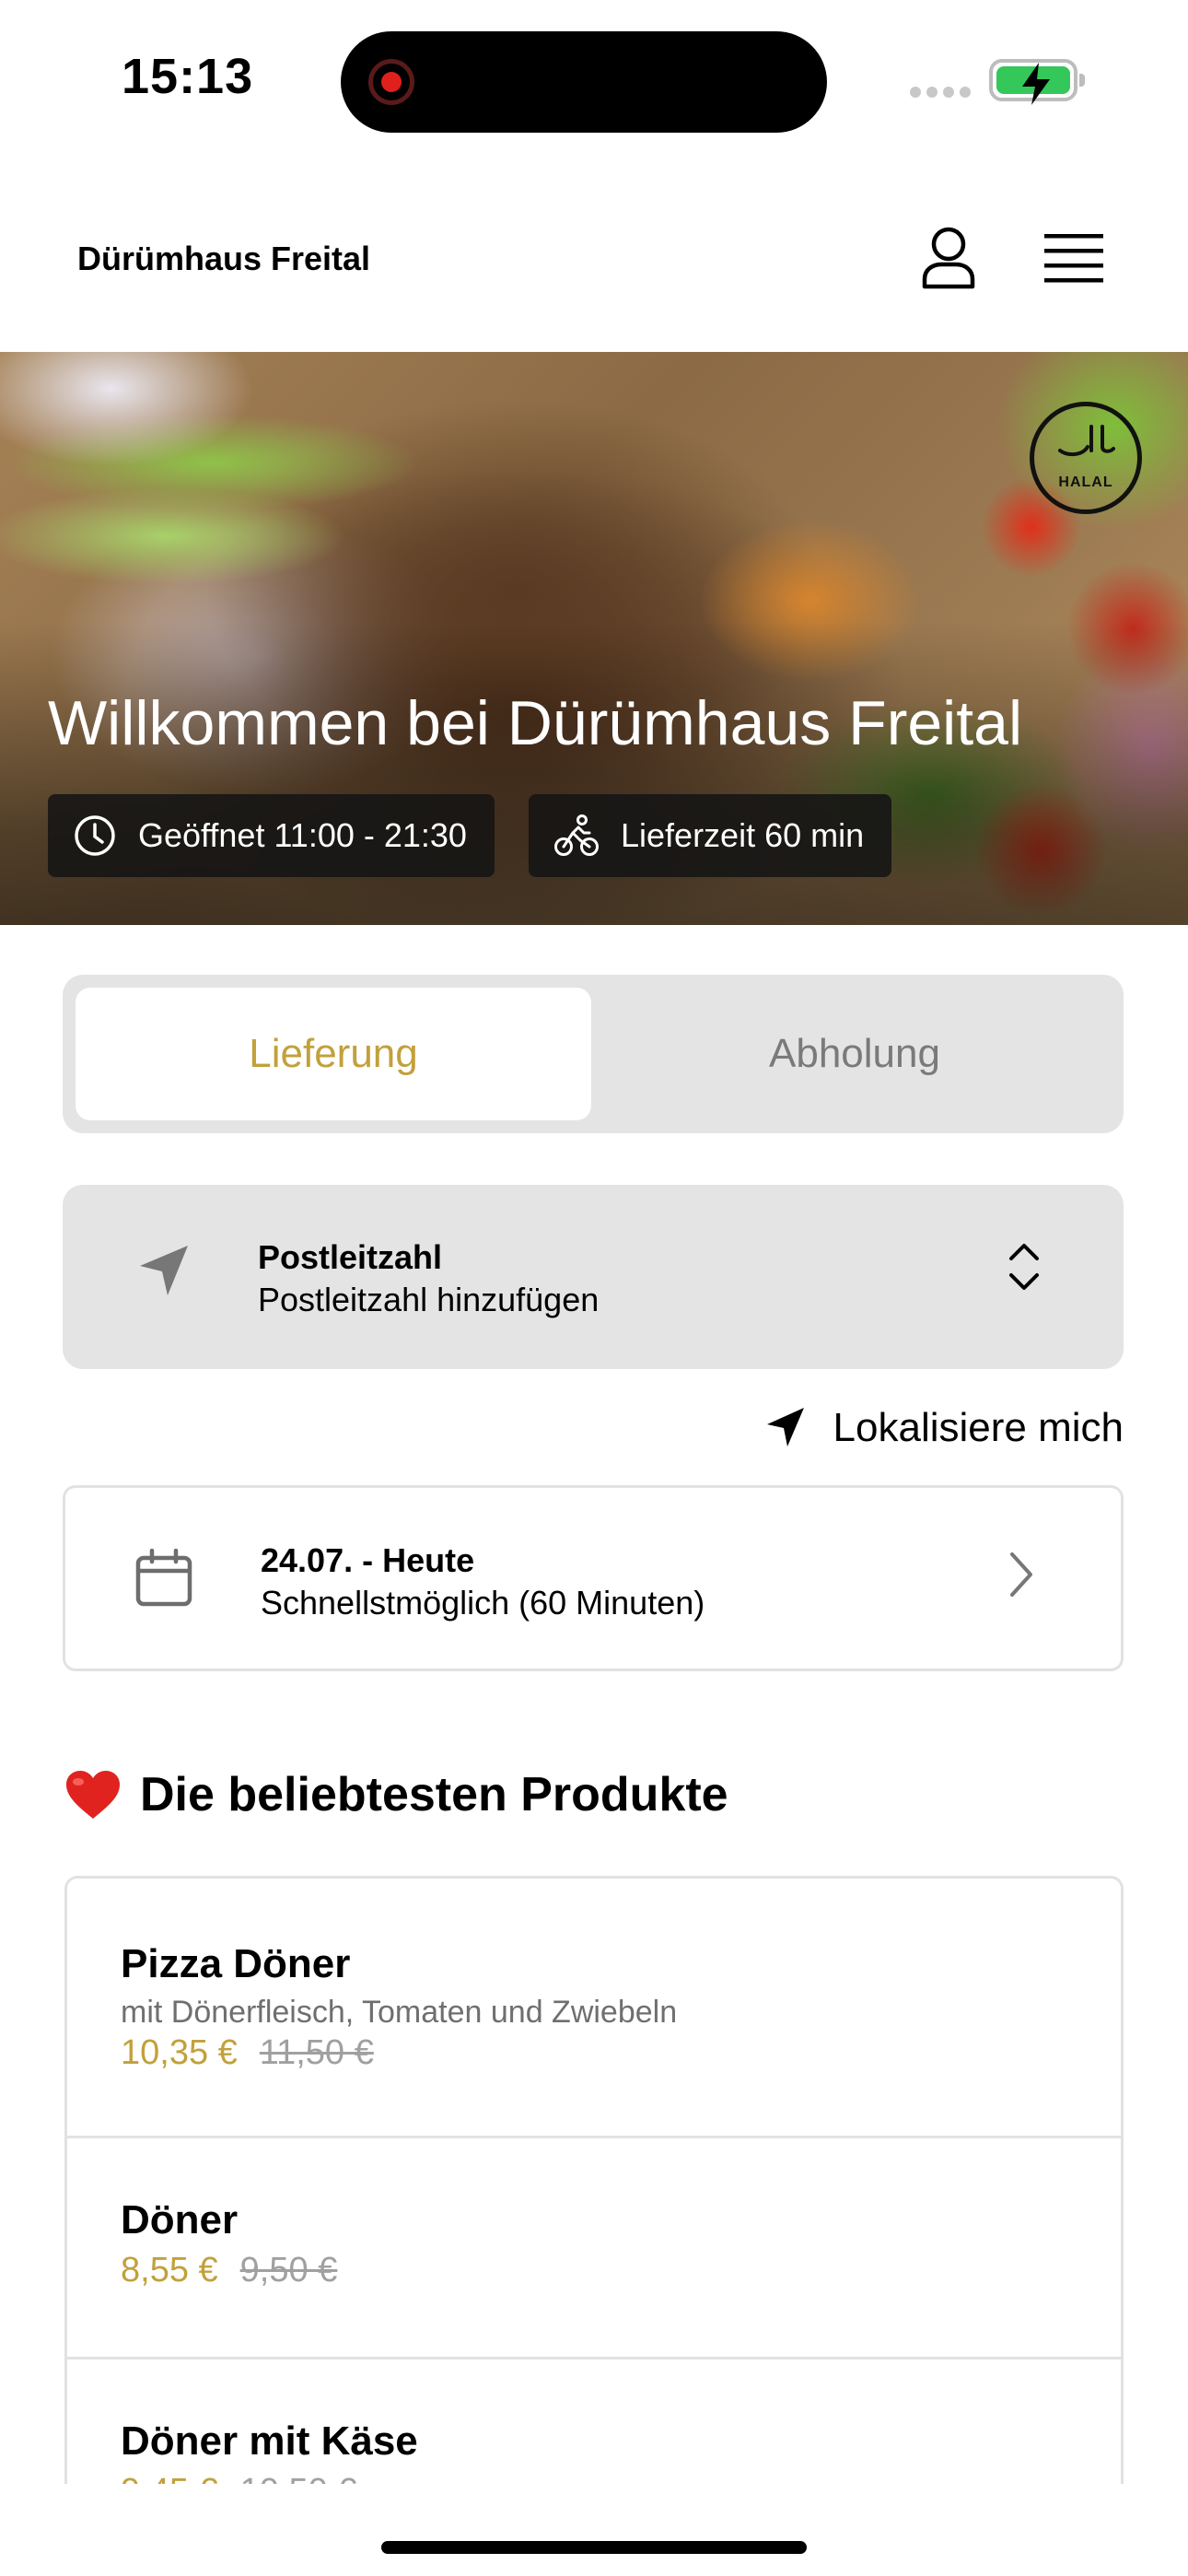  What do you see at coordinates (368, 1560) in the screenshot?
I see `date-title: 24.07. - Heute` at bounding box center [368, 1560].